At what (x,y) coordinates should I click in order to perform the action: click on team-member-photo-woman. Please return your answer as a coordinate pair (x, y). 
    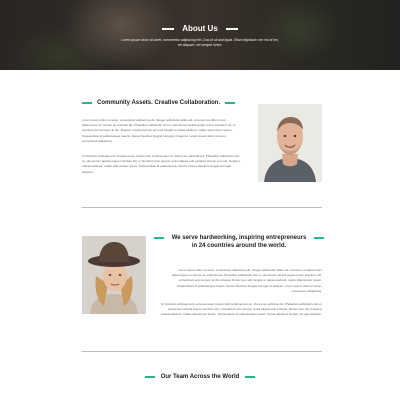
    Looking at the image, I should click on (114, 275).